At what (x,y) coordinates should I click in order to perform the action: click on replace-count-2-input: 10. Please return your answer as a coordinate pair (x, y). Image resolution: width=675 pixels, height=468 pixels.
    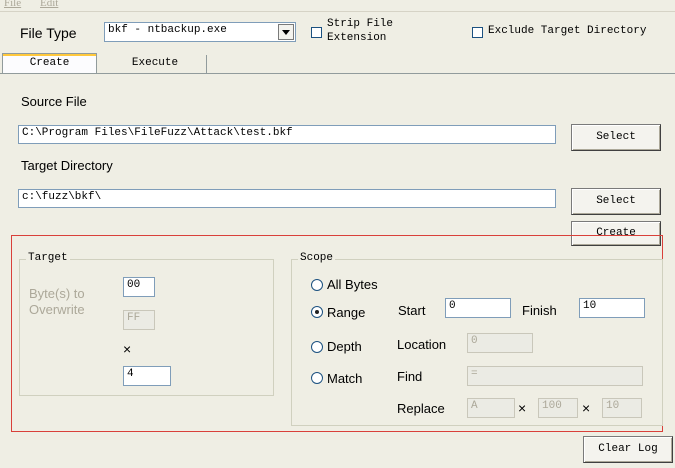
    Looking at the image, I should click on (622, 408).